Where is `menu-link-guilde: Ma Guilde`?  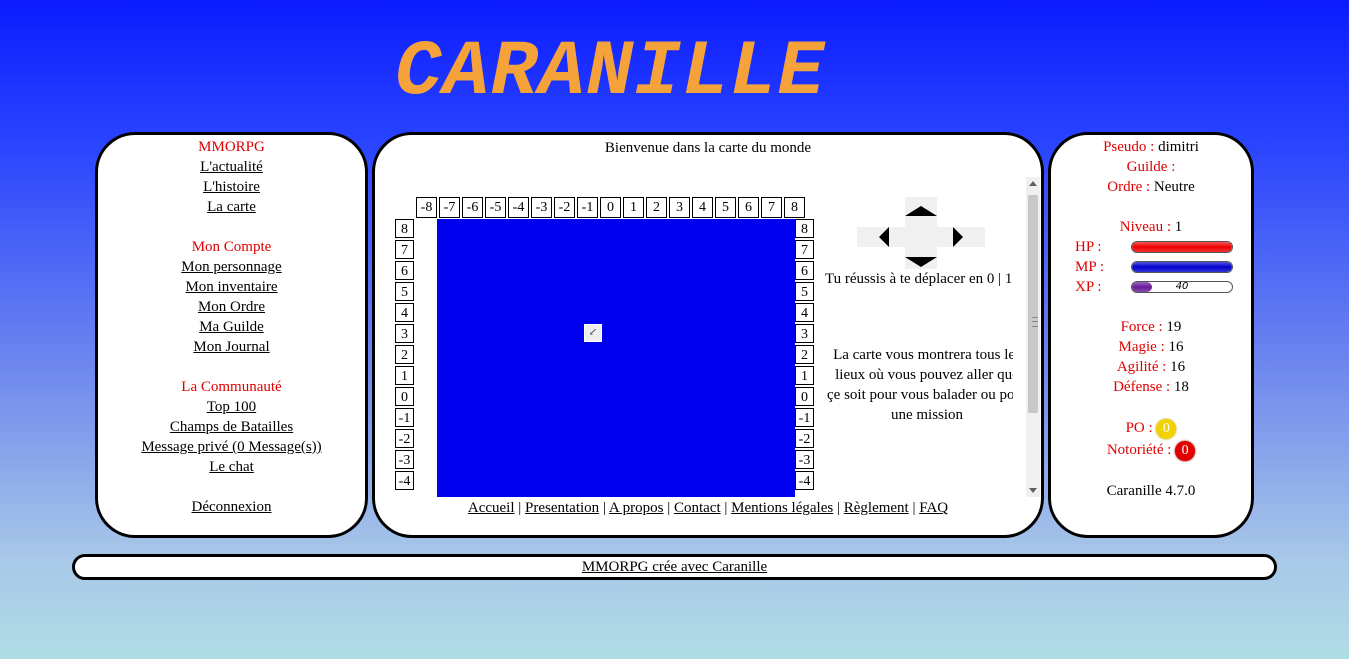
menu-link-guilde: Ma Guilde is located at coordinates (231, 327).